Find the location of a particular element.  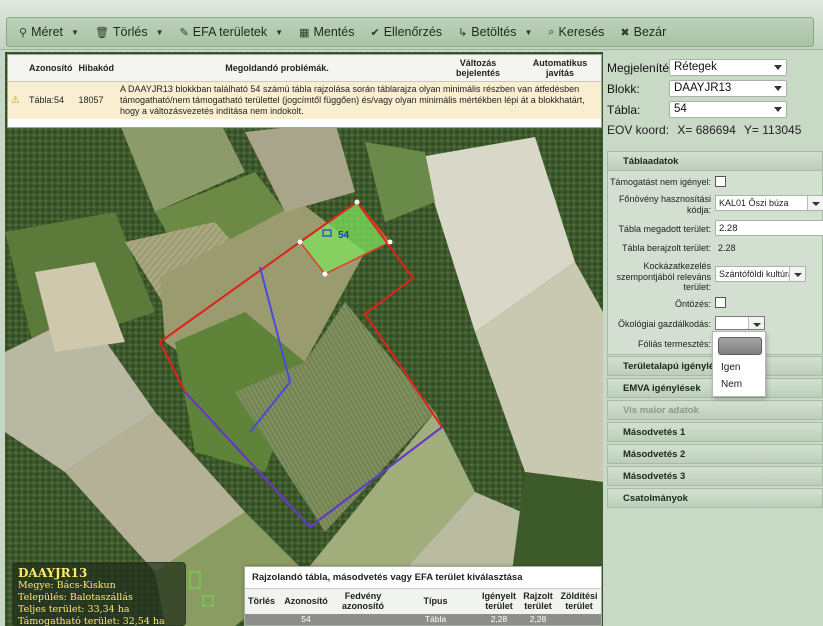

section-header-3: Másodvetés 1 is located at coordinates (715, 432).